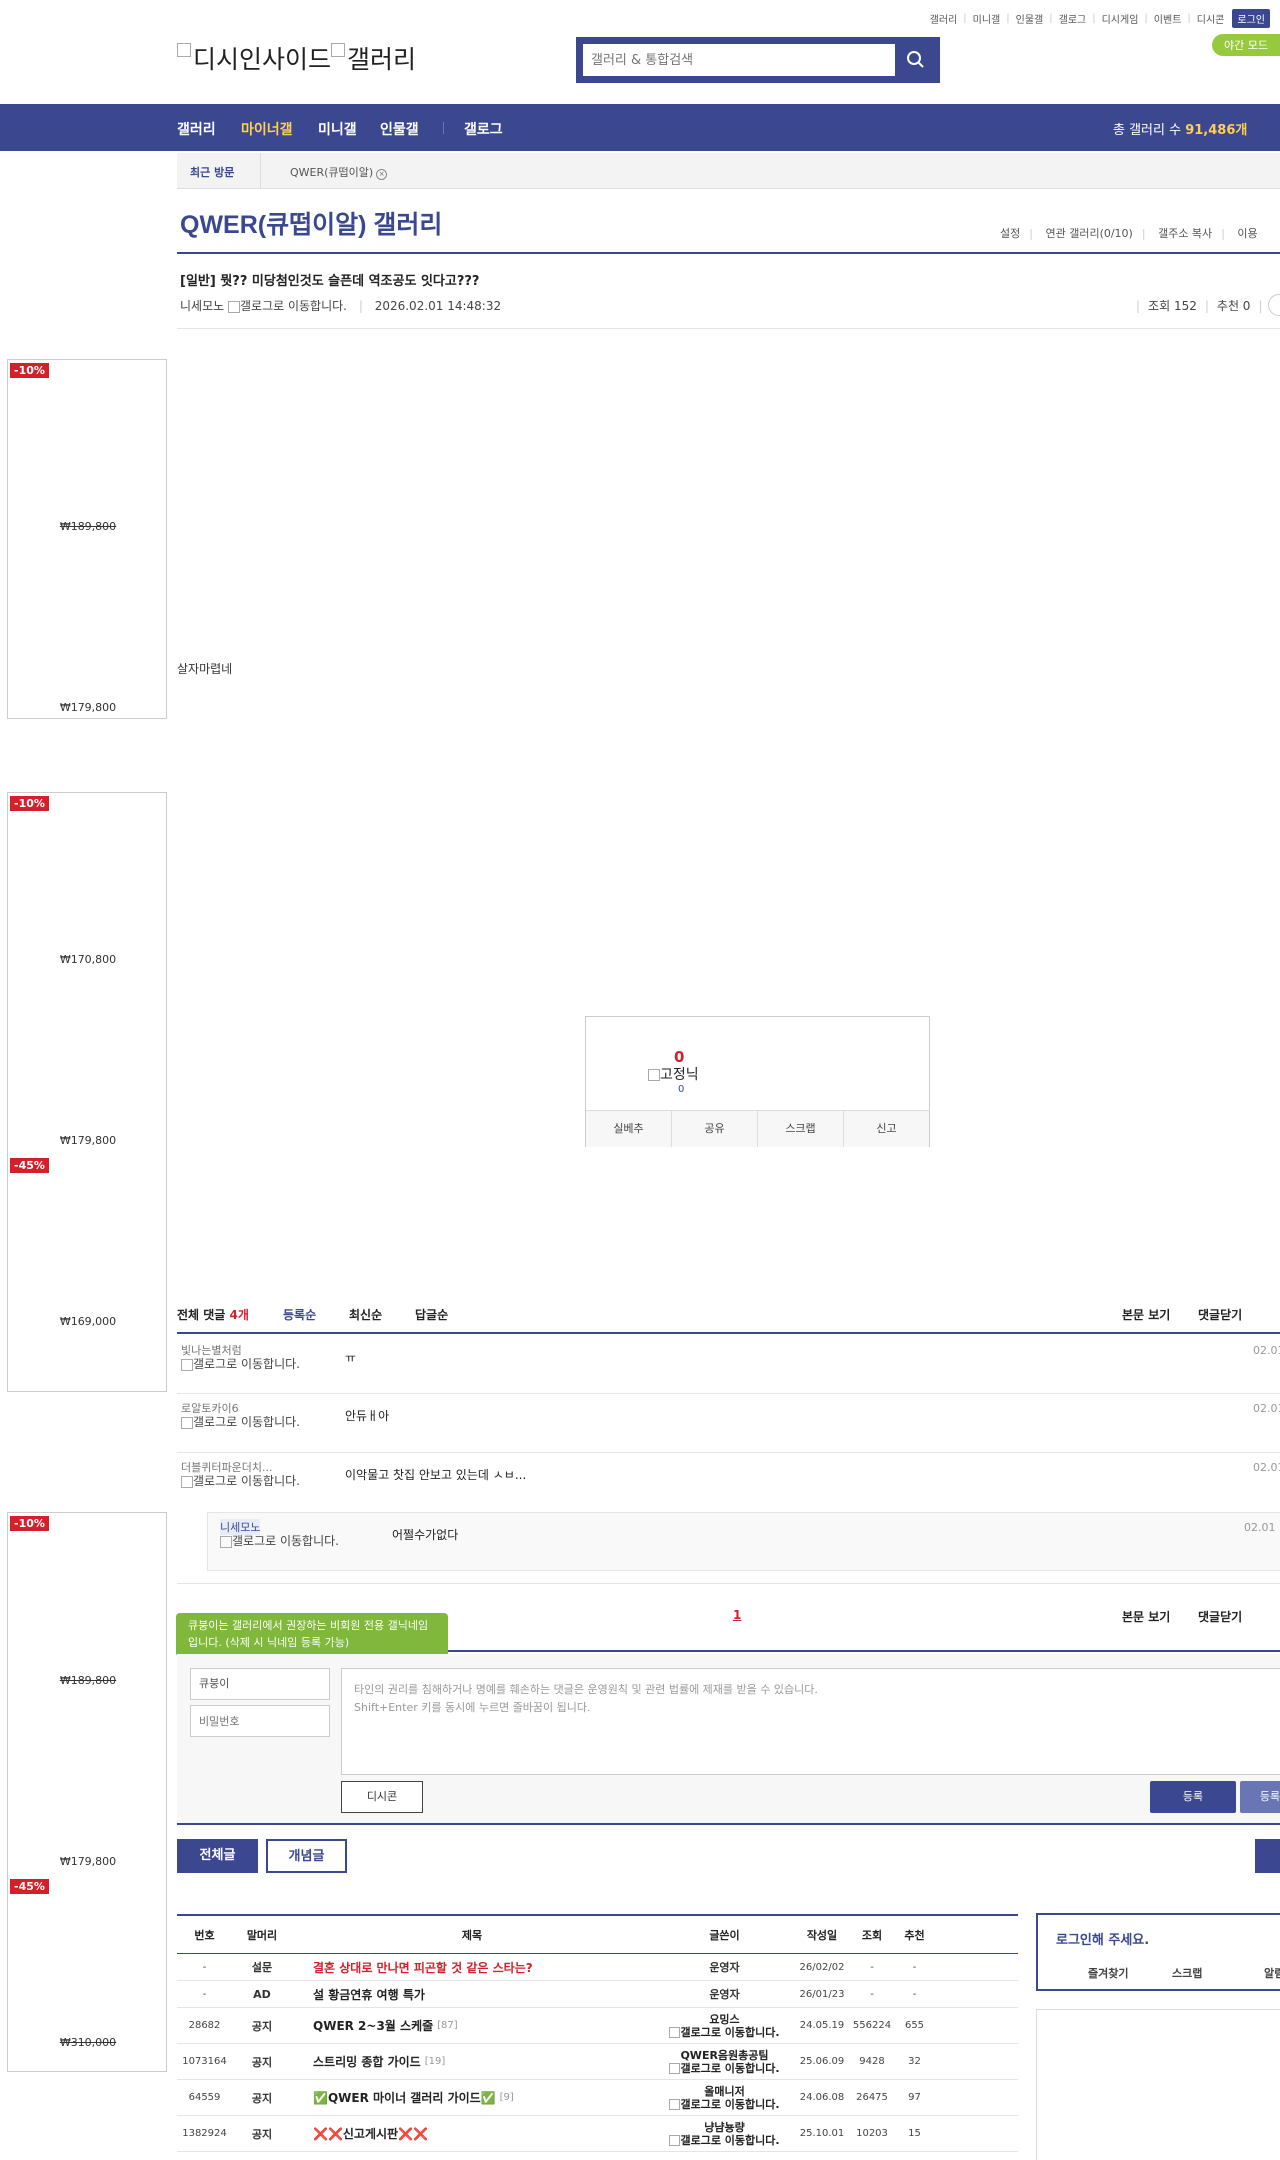 This screenshot has width=1280, height=2160. I want to click on nav-gallery: 갤러리, so click(196, 129).